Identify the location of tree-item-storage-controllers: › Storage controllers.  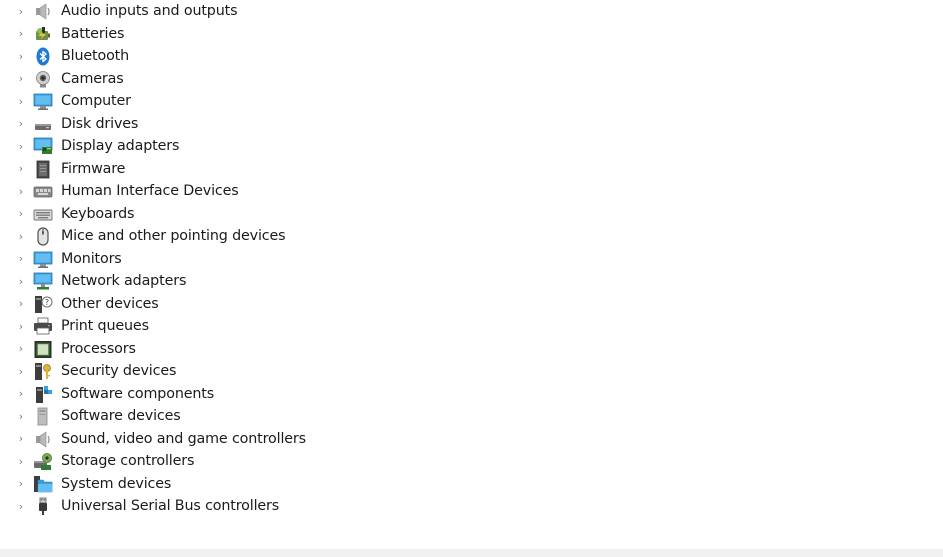
(471, 461).